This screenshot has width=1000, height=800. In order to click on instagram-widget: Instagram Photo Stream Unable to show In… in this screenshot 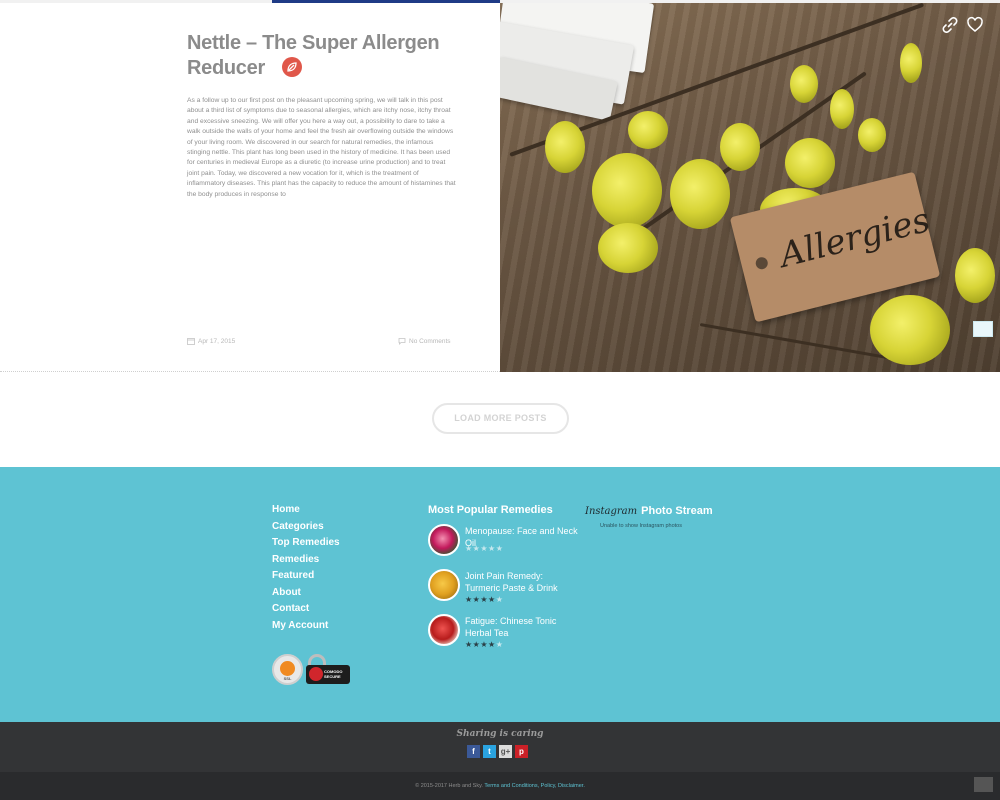, I will do `click(650, 517)`.